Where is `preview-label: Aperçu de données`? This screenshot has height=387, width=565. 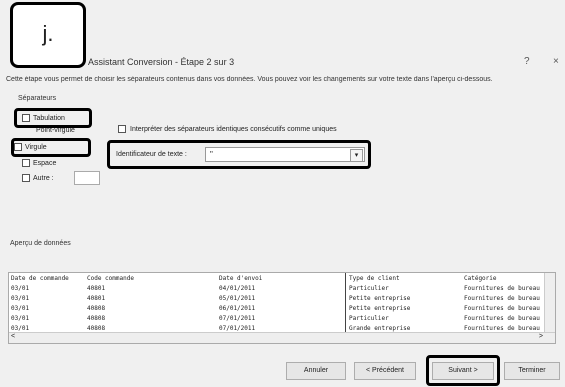 preview-label: Aperçu de données is located at coordinates (40, 243).